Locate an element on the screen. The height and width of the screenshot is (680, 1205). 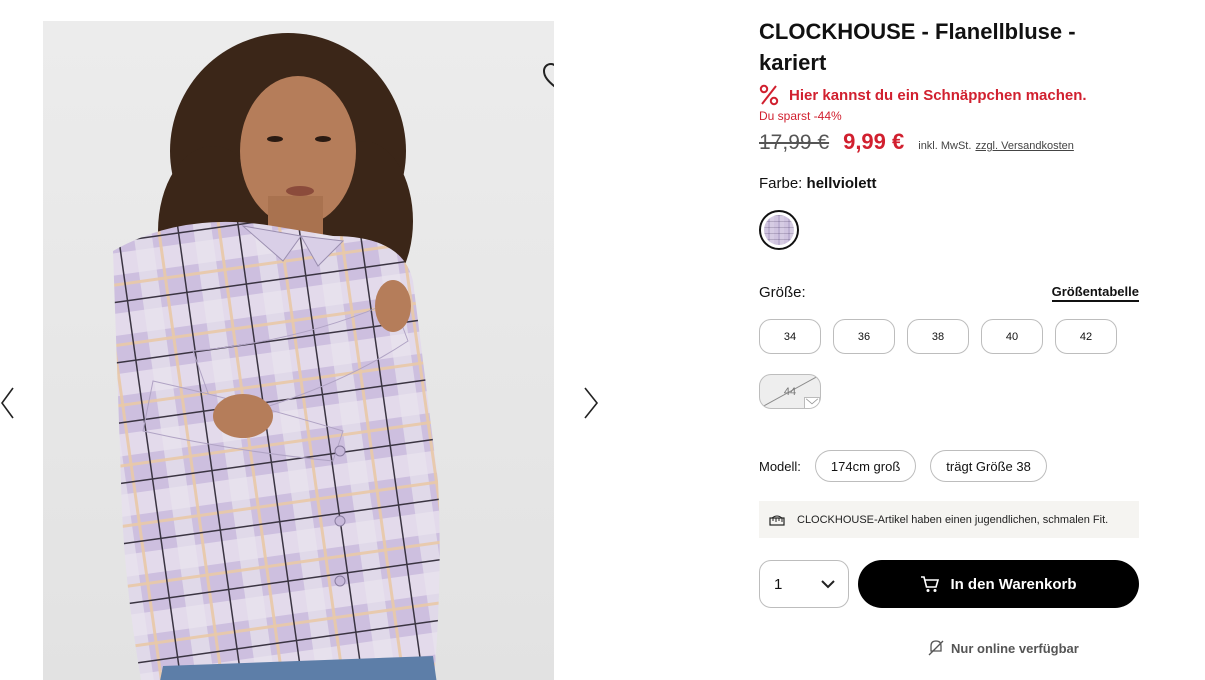
deal-text: Hier kannst du ein Schnäppchen machen. is located at coordinates (938, 95).